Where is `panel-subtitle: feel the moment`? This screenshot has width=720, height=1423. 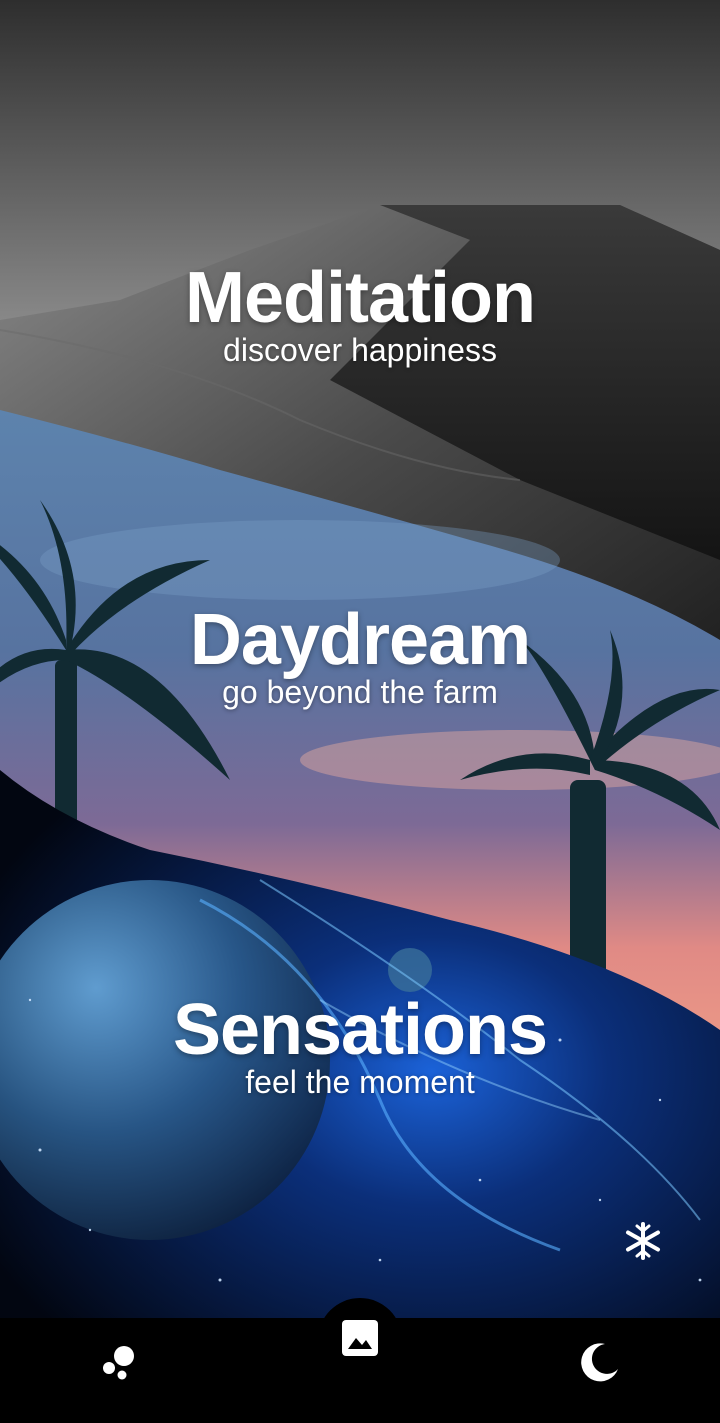
panel-subtitle: feel the moment is located at coordinates (360, 1082).